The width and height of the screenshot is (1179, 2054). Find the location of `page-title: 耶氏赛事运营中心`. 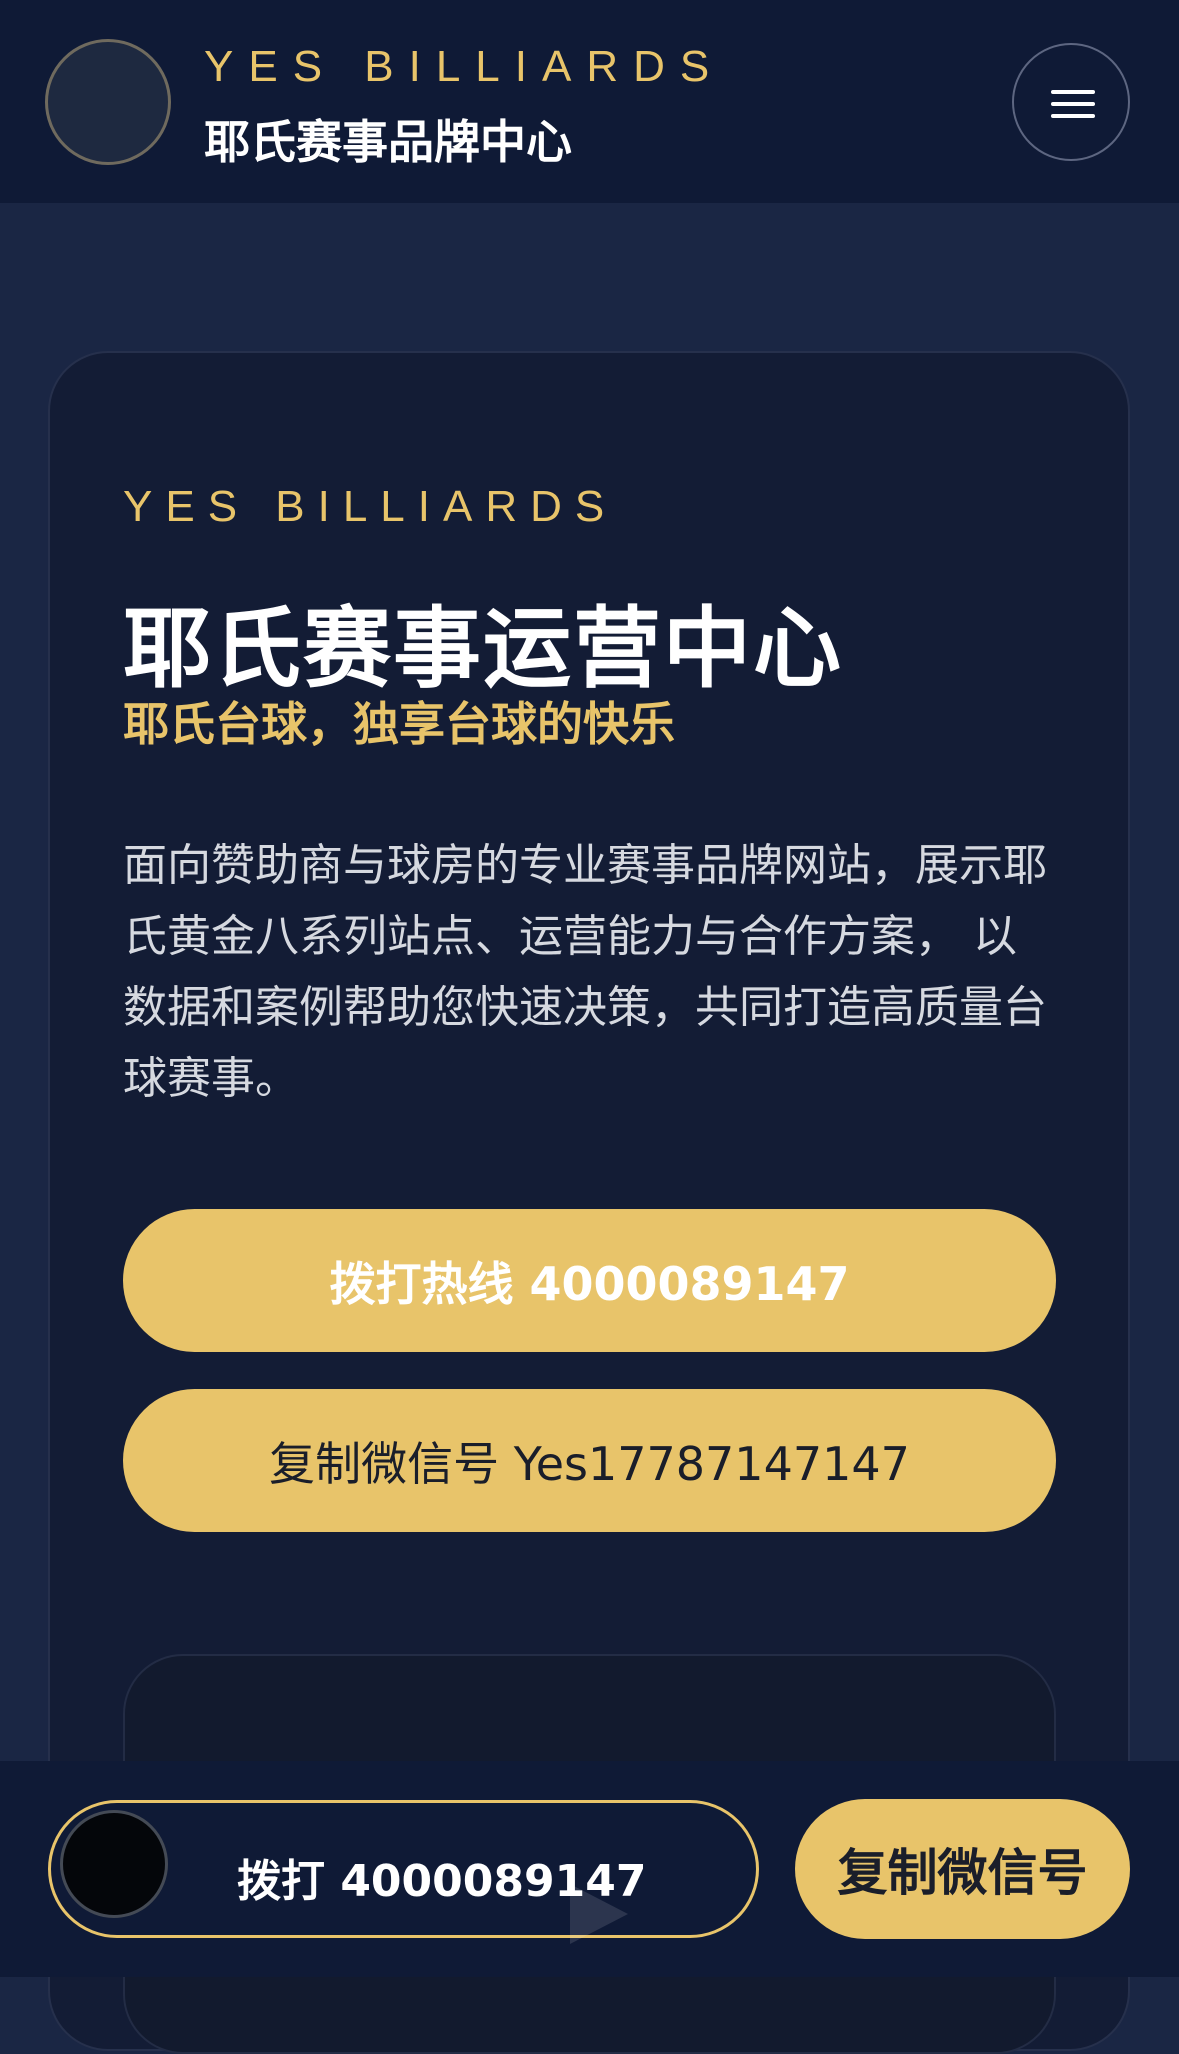

page-title: 耶氏赛事运营中心 is located at coordinates (483, 648).